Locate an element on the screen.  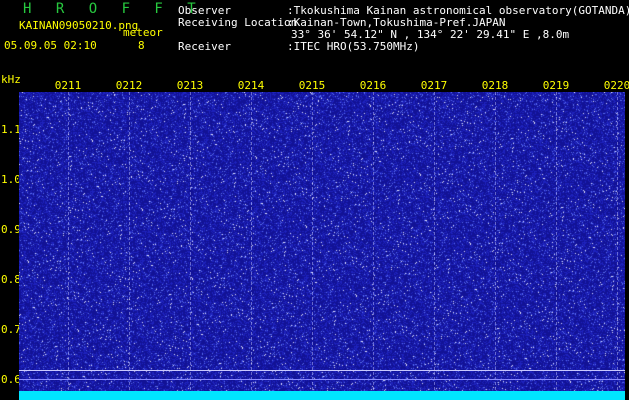
reference-line-upper is located at coordinates (322, 370).